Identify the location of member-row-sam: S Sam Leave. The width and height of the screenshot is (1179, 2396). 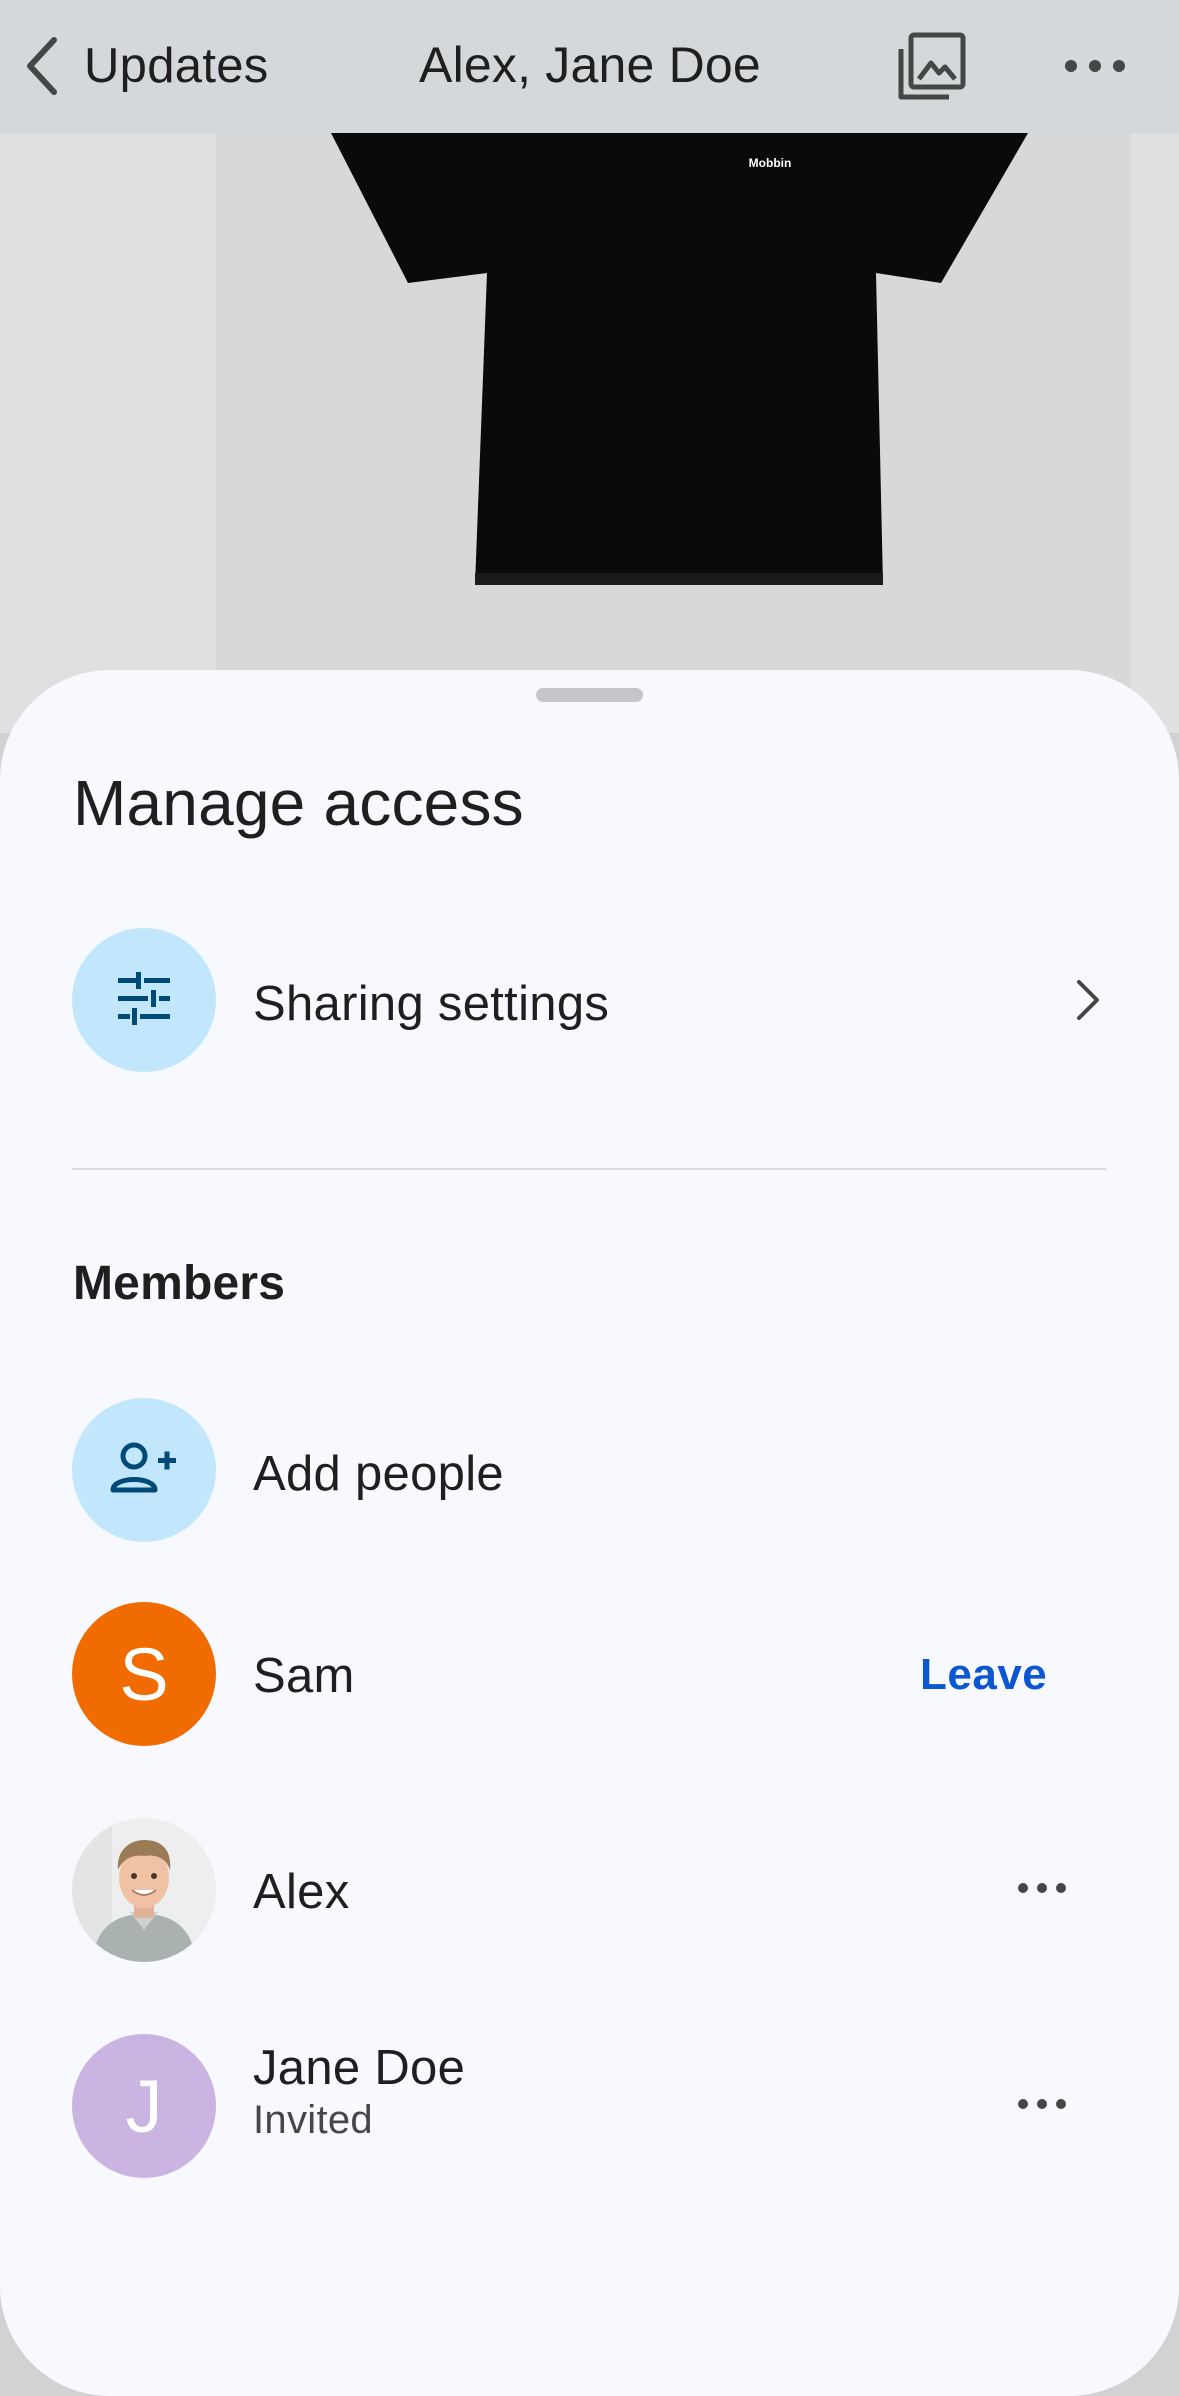
(589, 1677).